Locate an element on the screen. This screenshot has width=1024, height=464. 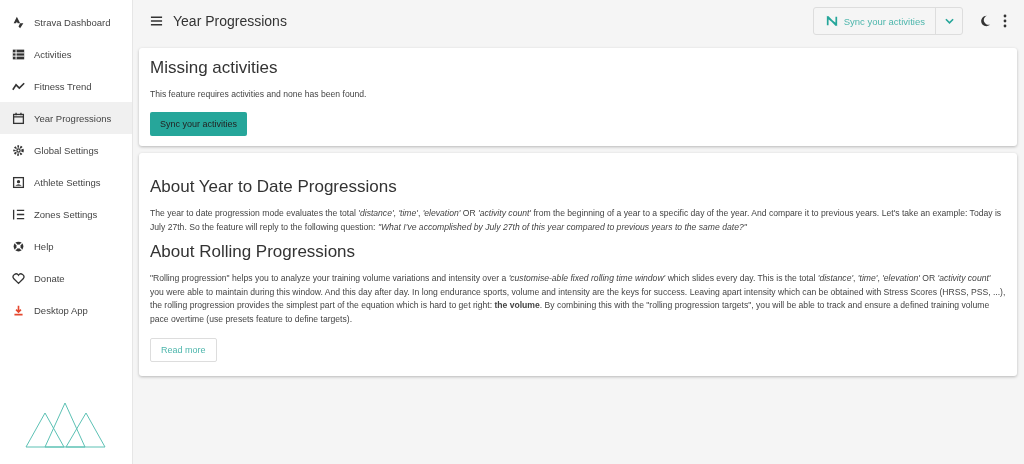
list-icon is located at coordinates (18, 54).